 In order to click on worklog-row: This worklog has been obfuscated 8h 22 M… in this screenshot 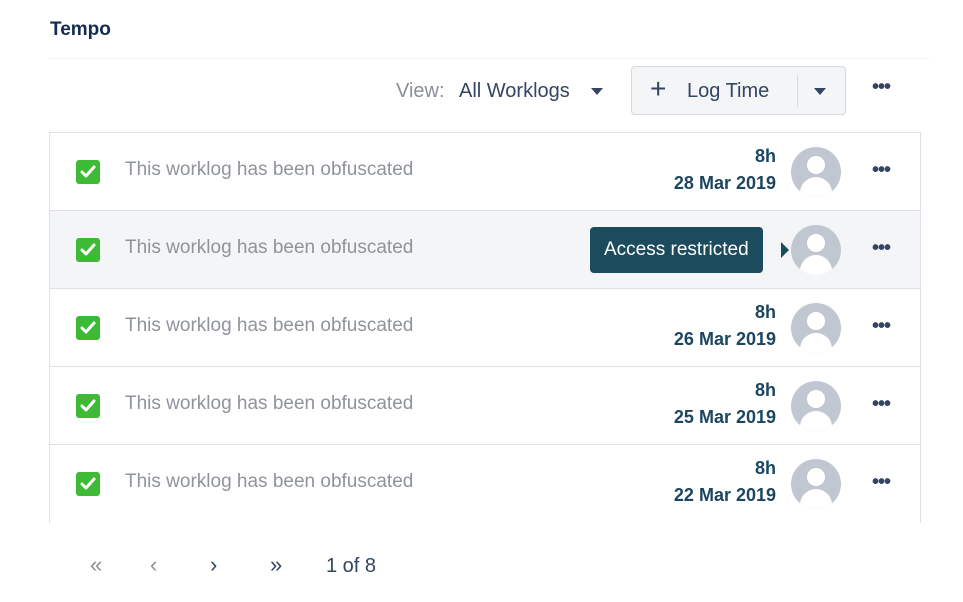, I will do `click(485, 484)`.